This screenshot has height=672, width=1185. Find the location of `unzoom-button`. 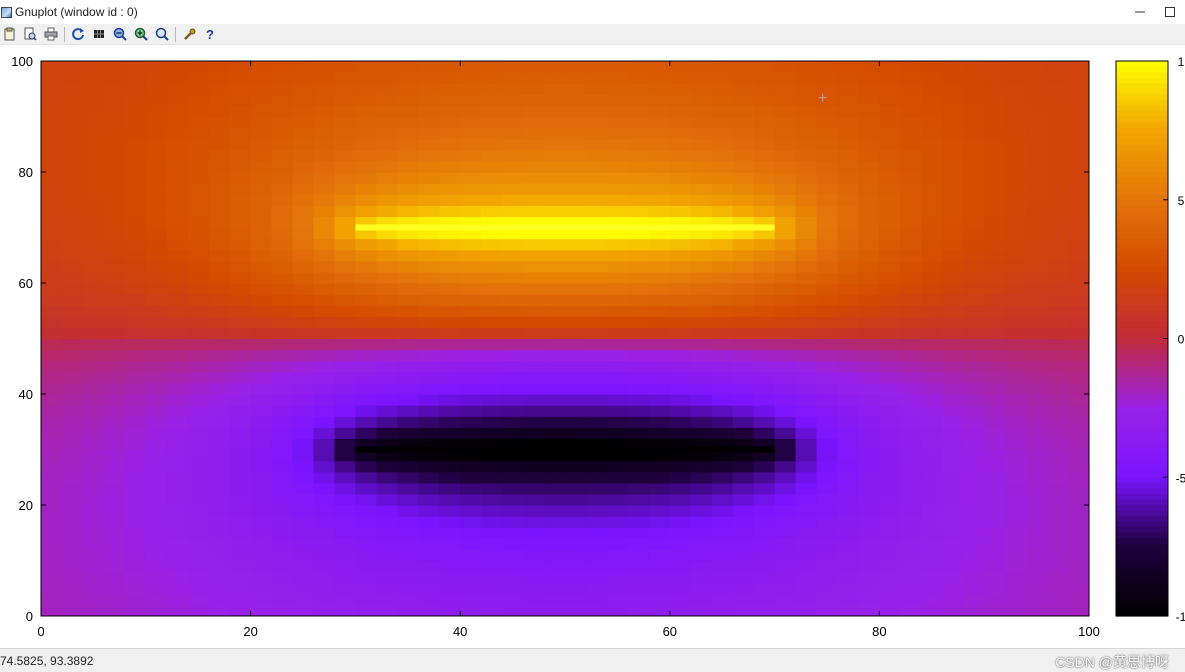

unzoom-button is located at coordinates (162, 34).